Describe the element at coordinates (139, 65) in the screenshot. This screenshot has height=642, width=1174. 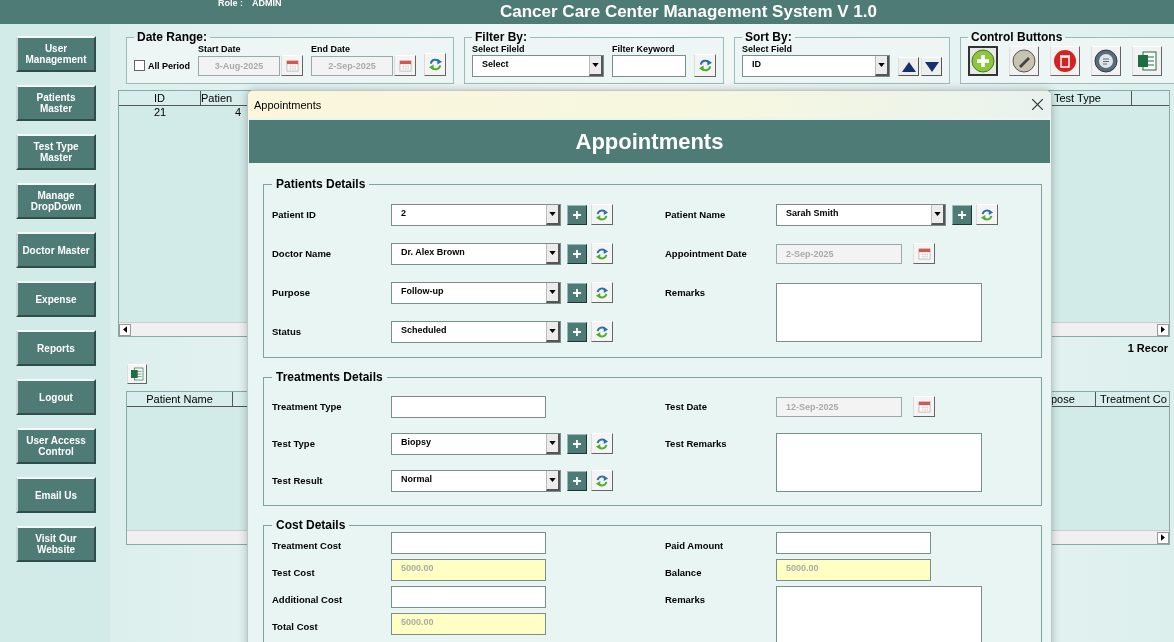
I see `checkbox` at that location.